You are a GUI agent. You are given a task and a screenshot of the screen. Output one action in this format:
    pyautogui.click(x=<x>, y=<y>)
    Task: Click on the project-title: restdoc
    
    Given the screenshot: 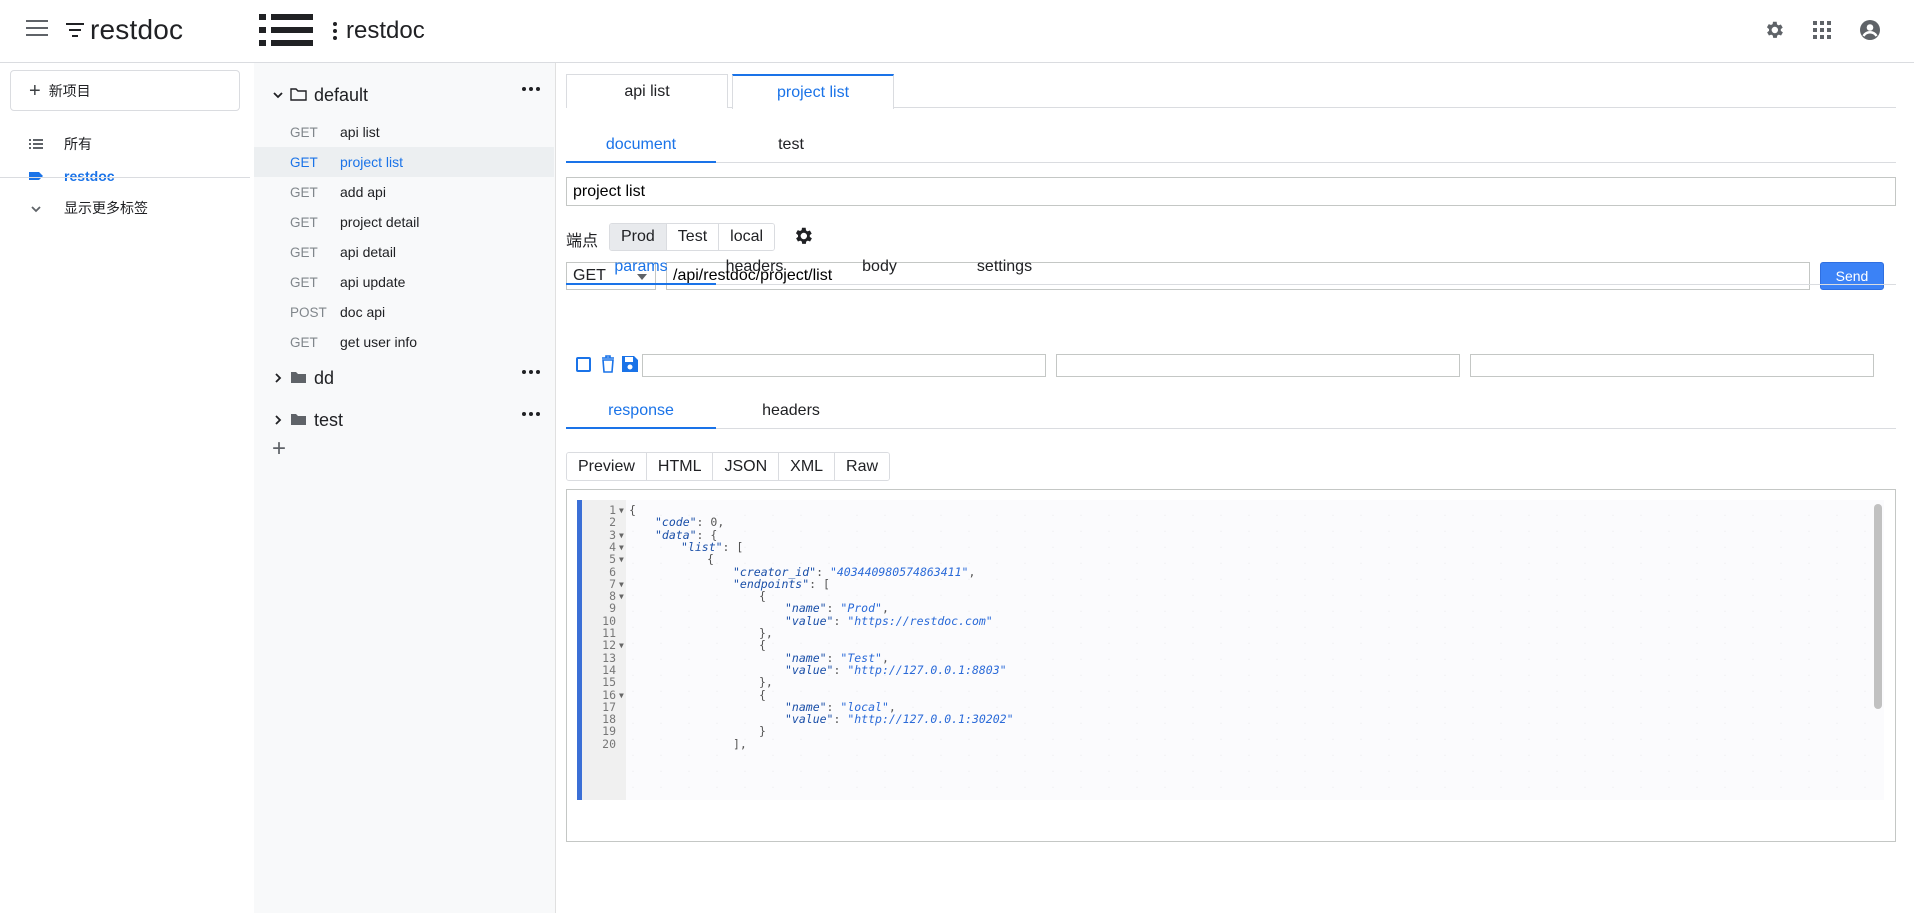 What is the action you would take?
    pyautogui.click(x=385, y=30)
    